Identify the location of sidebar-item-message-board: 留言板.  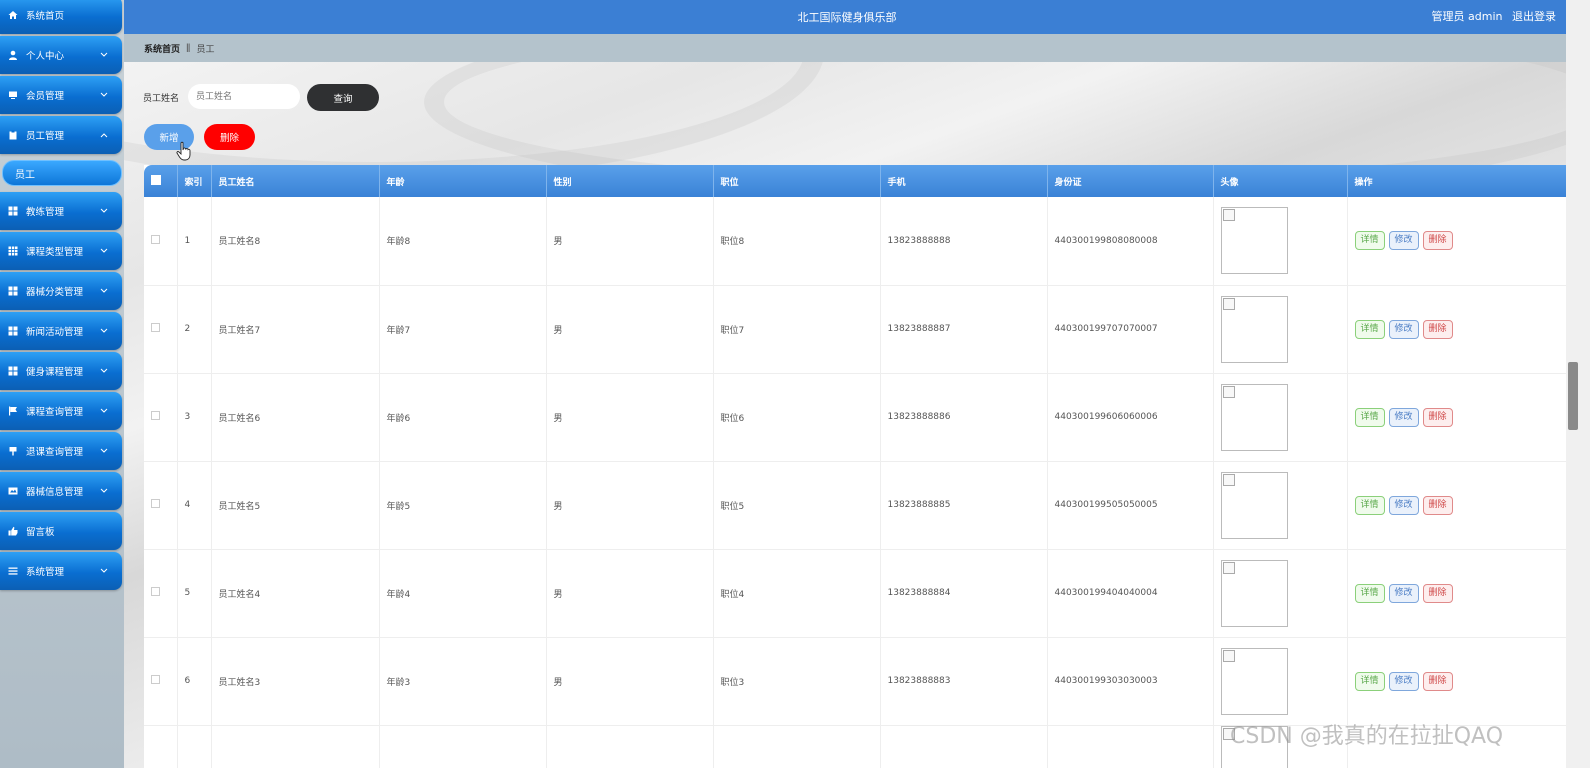
(61, 531).